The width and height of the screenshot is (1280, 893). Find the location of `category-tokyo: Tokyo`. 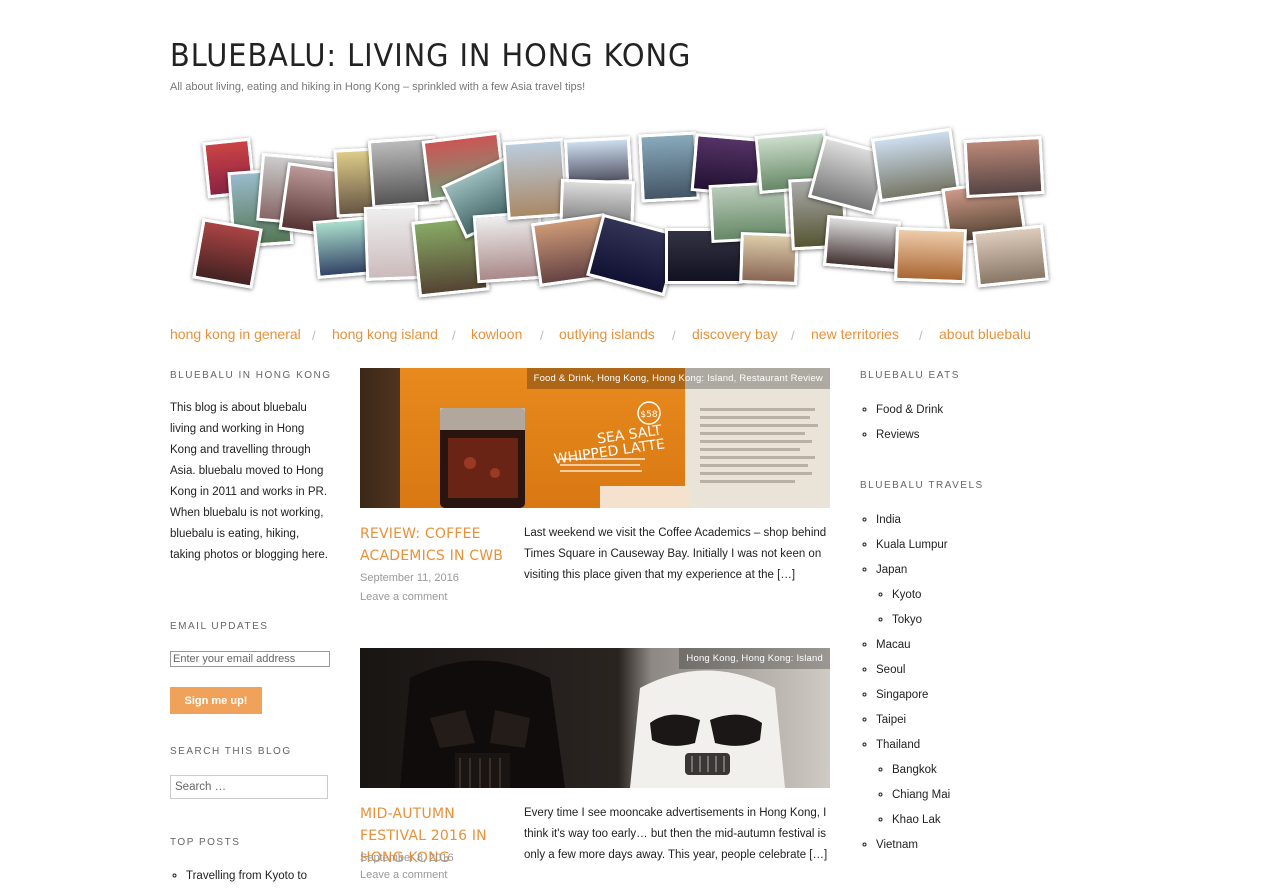

category-tokyo: Tokyo is located at coordinates (907, 620).